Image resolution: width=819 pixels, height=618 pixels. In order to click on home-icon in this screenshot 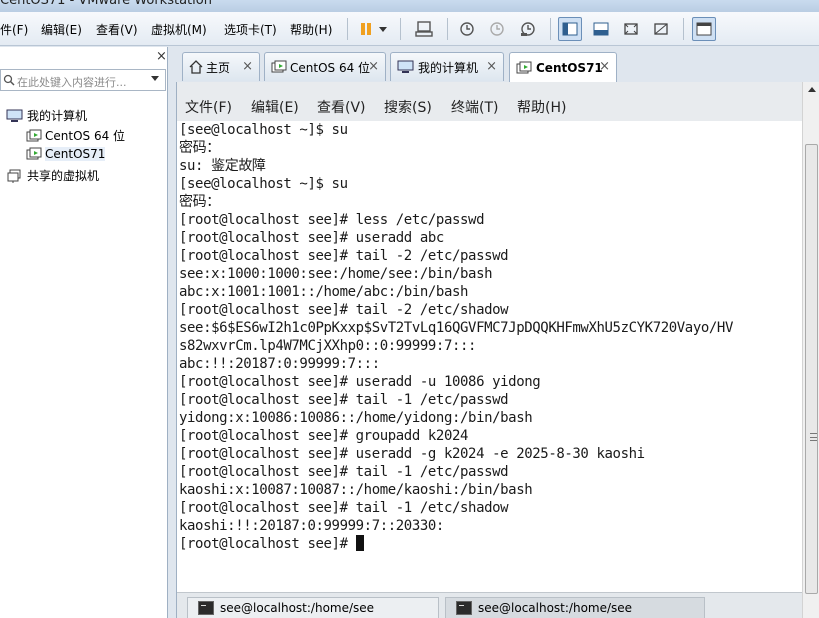, I will do `click(196, 67)`.